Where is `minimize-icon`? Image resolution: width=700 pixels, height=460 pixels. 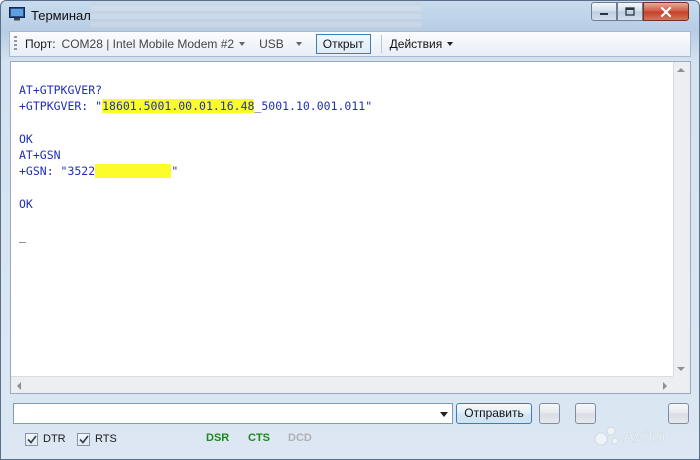
minimize-icon is located at coordinates (604, 13).